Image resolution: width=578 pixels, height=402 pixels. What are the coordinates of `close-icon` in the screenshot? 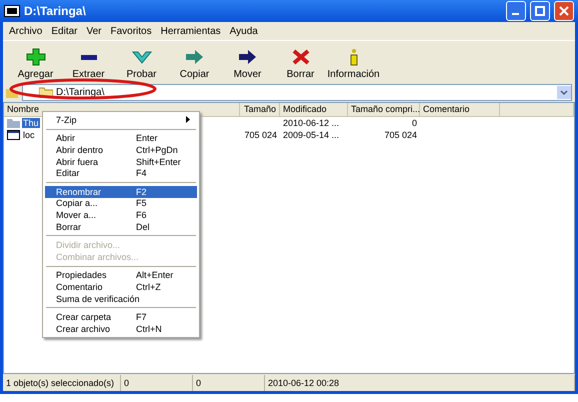 It's located at (564, 11).